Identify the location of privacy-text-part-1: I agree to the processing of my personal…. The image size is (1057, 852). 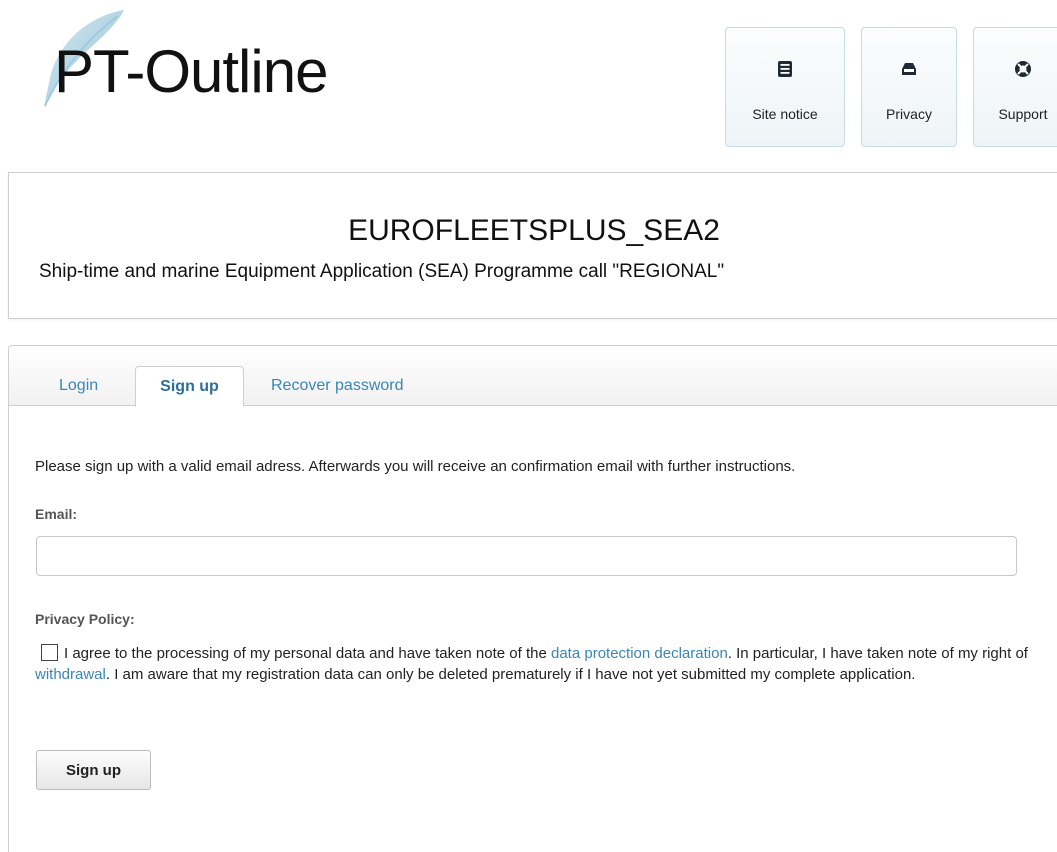
(307, 653).